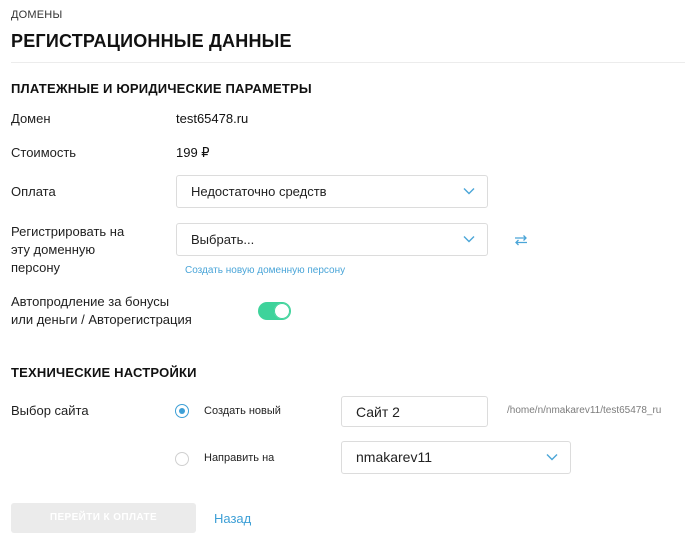  What do you see at coordinates (44, 152) in the screenshot?
I see `cost-label: Стоимость` at bounding box center [44, 152].